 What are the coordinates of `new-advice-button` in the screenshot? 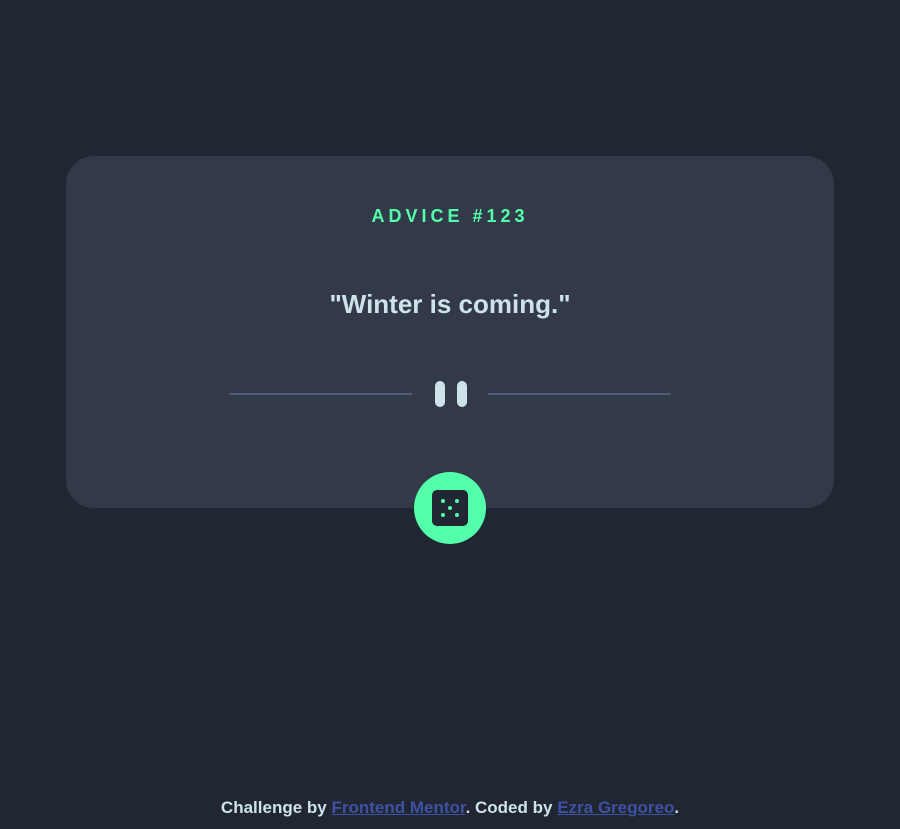 It's located at (450, 508).